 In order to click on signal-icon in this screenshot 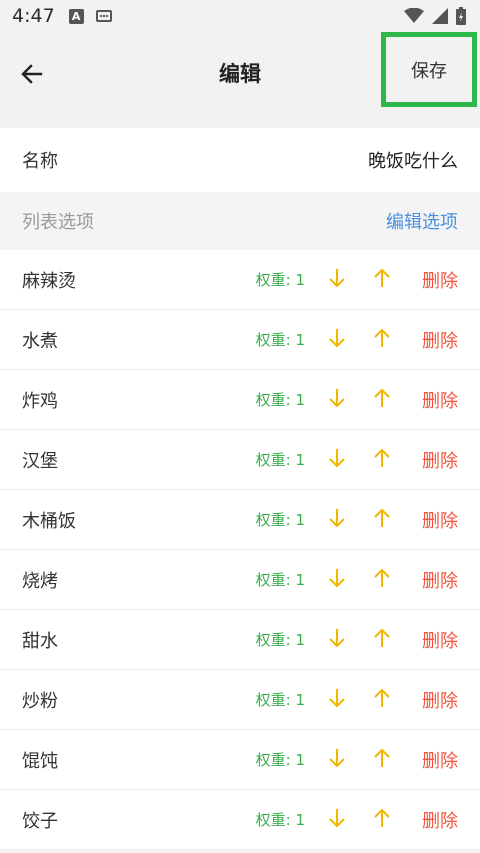, I will do `click(440, 16)`.